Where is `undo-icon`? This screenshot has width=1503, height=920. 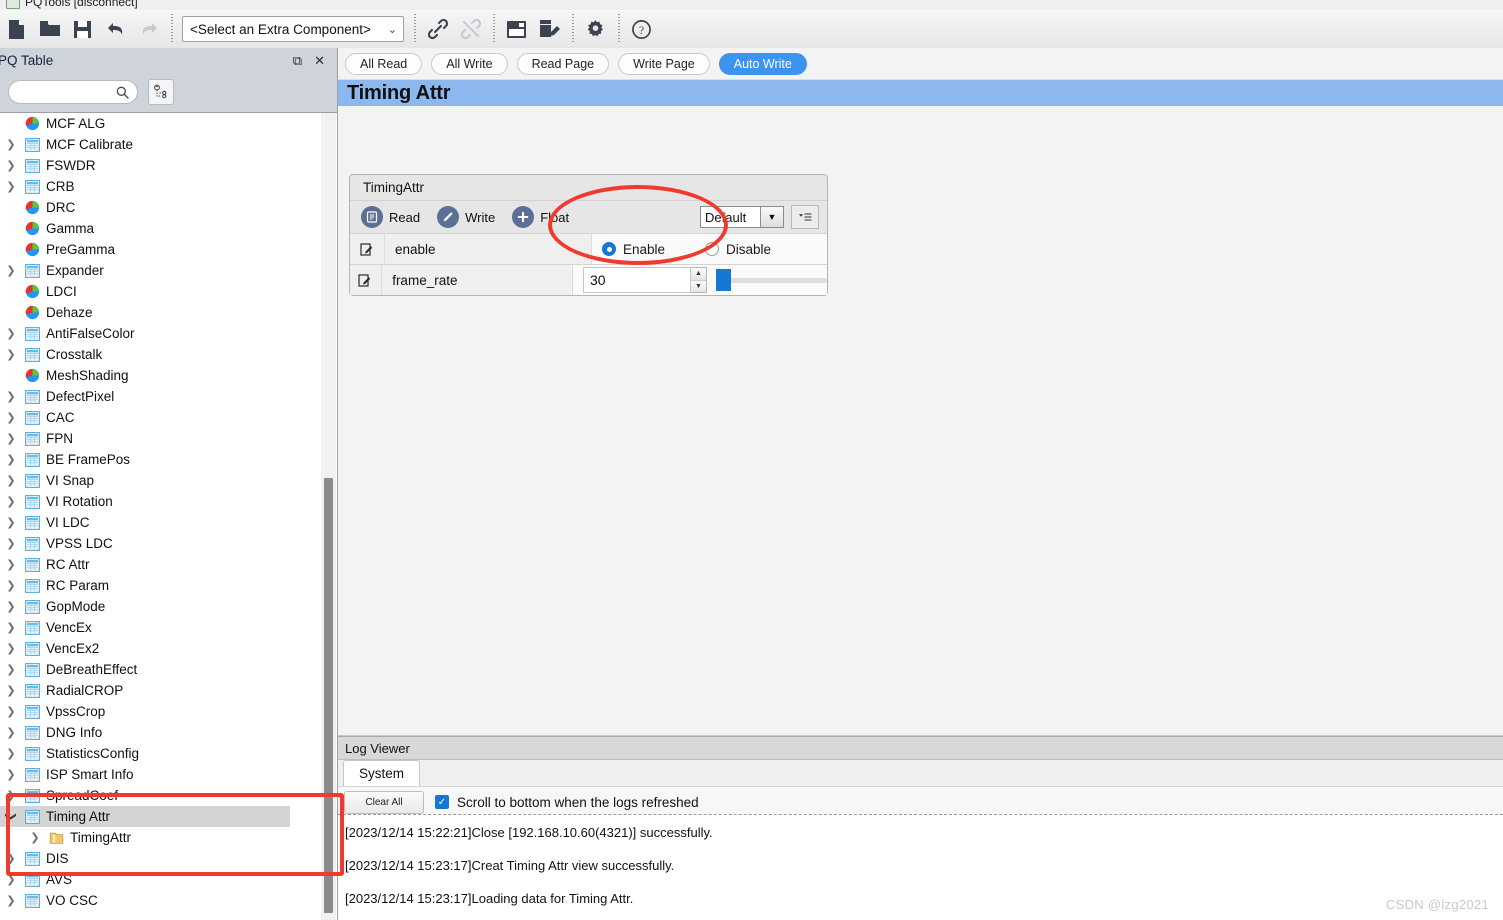 undo-icon is located at coordinates (115, 29).